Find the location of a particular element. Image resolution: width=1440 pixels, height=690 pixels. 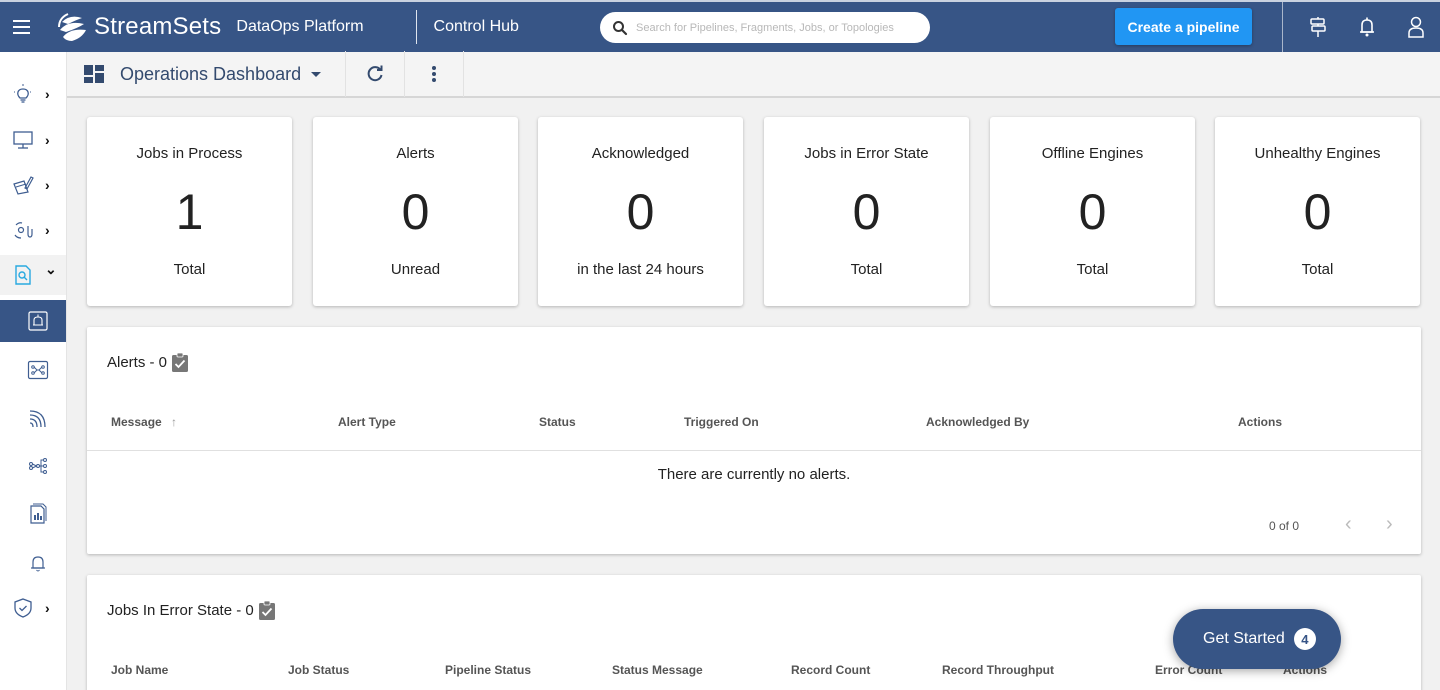

column-header-record-throughput: Record Throughput is located at coordinates (998, 670).